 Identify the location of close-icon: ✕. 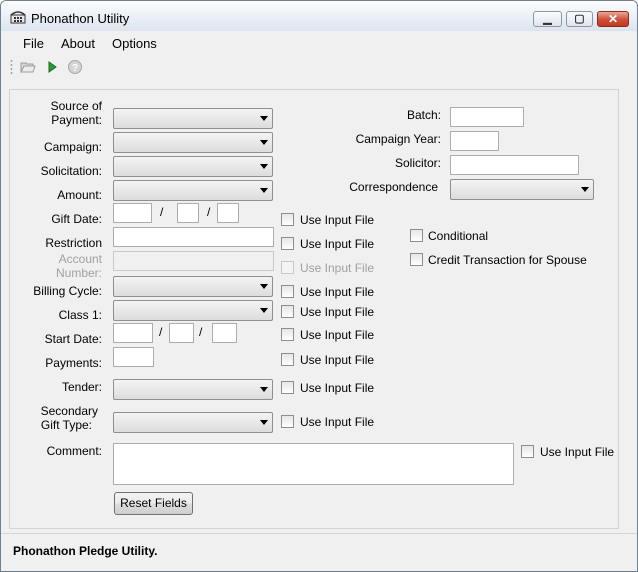
(613, 19).